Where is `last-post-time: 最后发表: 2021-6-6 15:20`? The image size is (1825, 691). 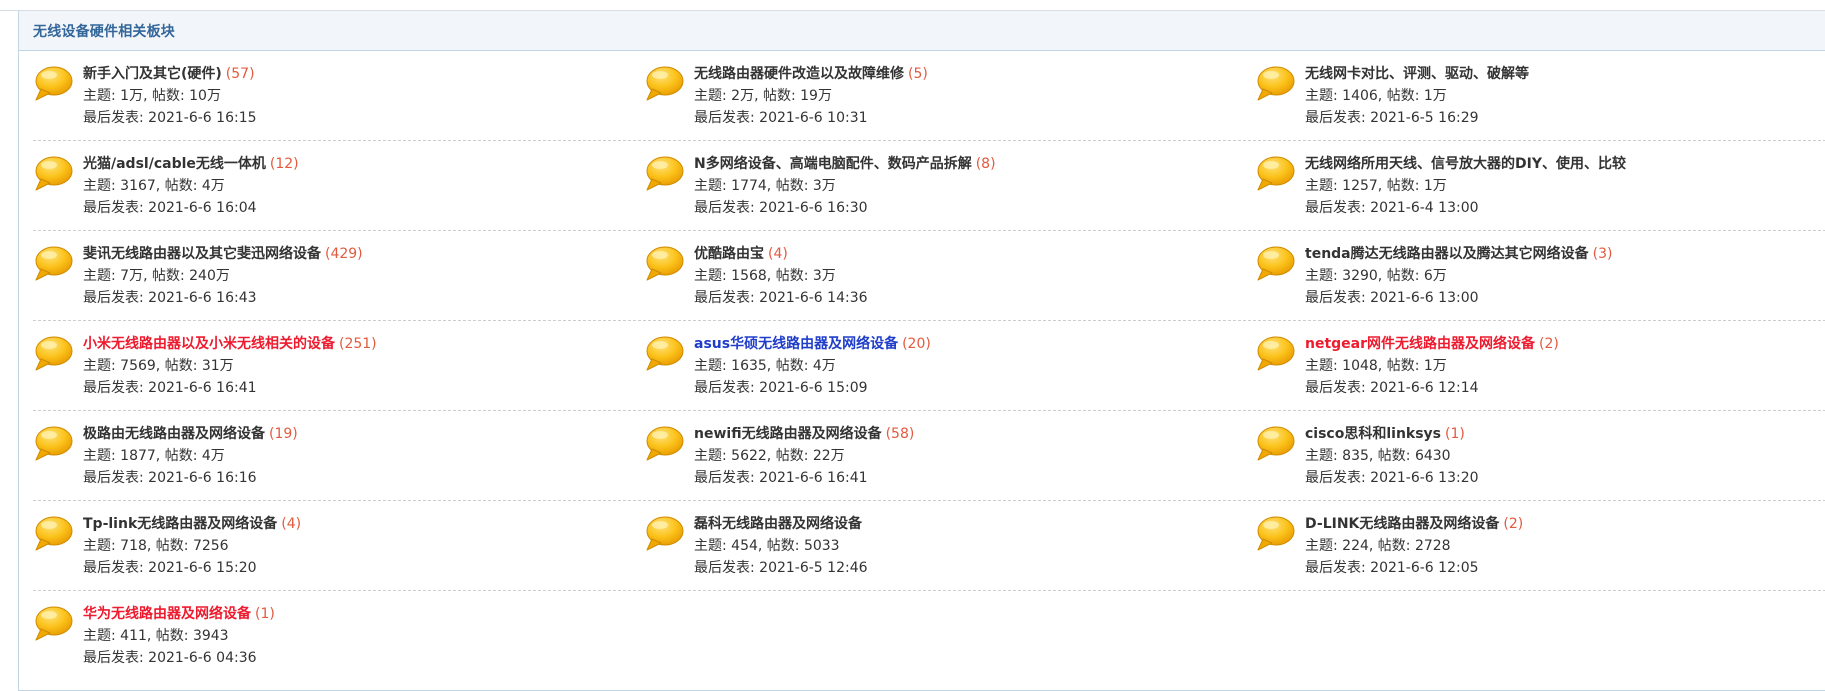 last-post-time: 最后发表: 2021-6-6 15:20 is located at coordinates (170, 568).